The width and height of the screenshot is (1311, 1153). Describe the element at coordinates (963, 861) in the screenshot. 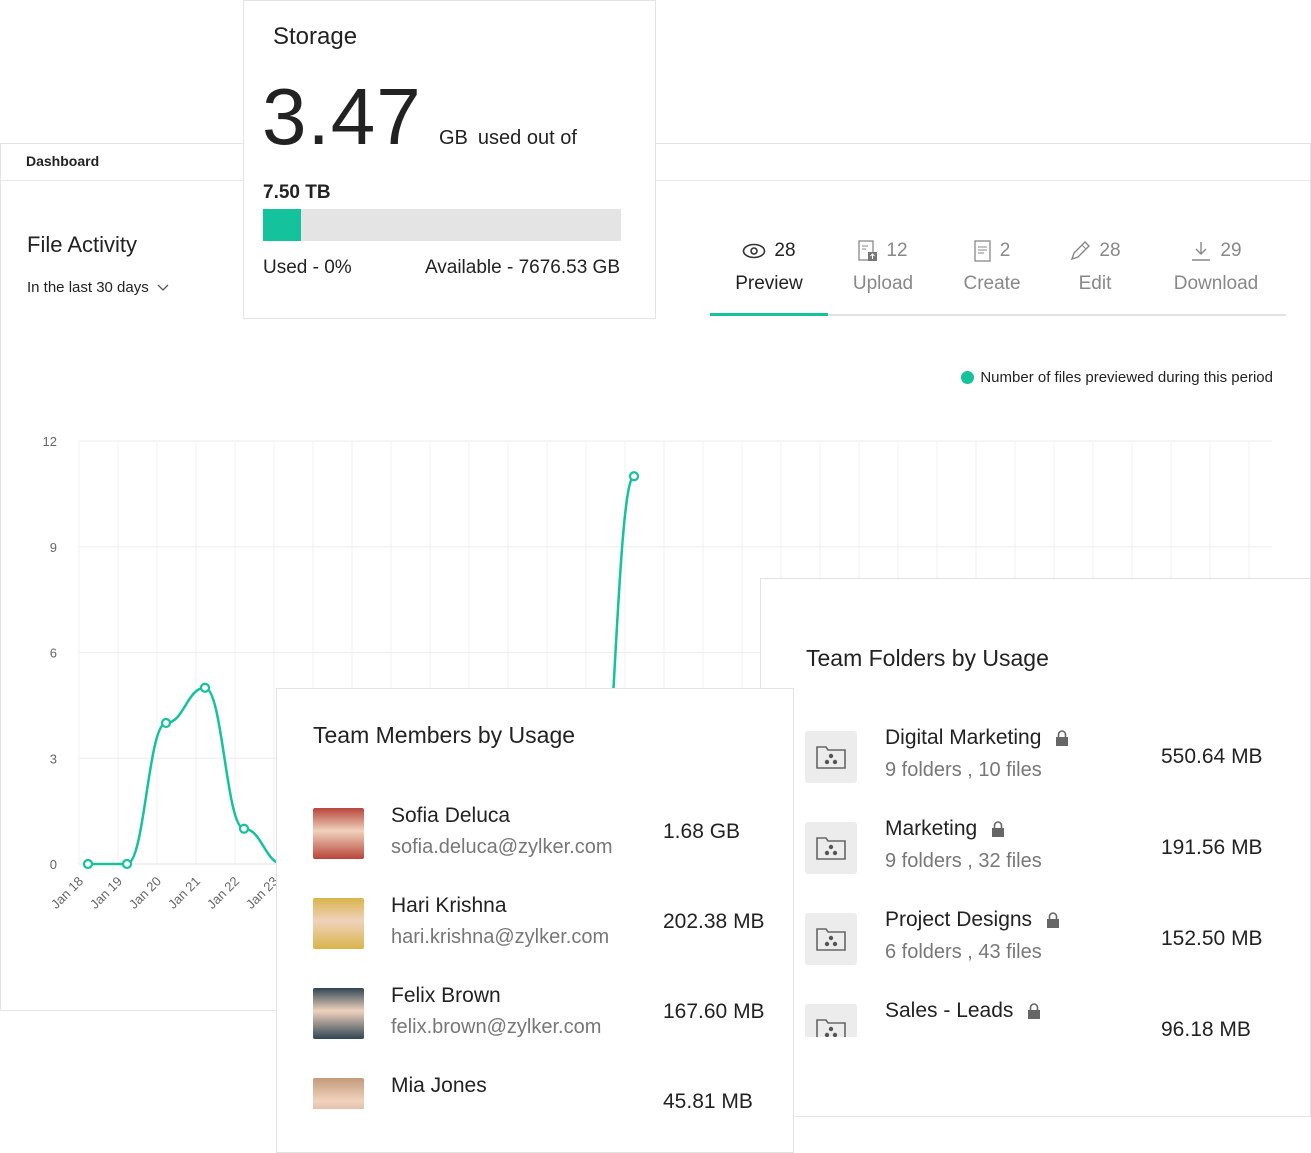

I see `folder-meta: 9 folders , 32 files` at that location.